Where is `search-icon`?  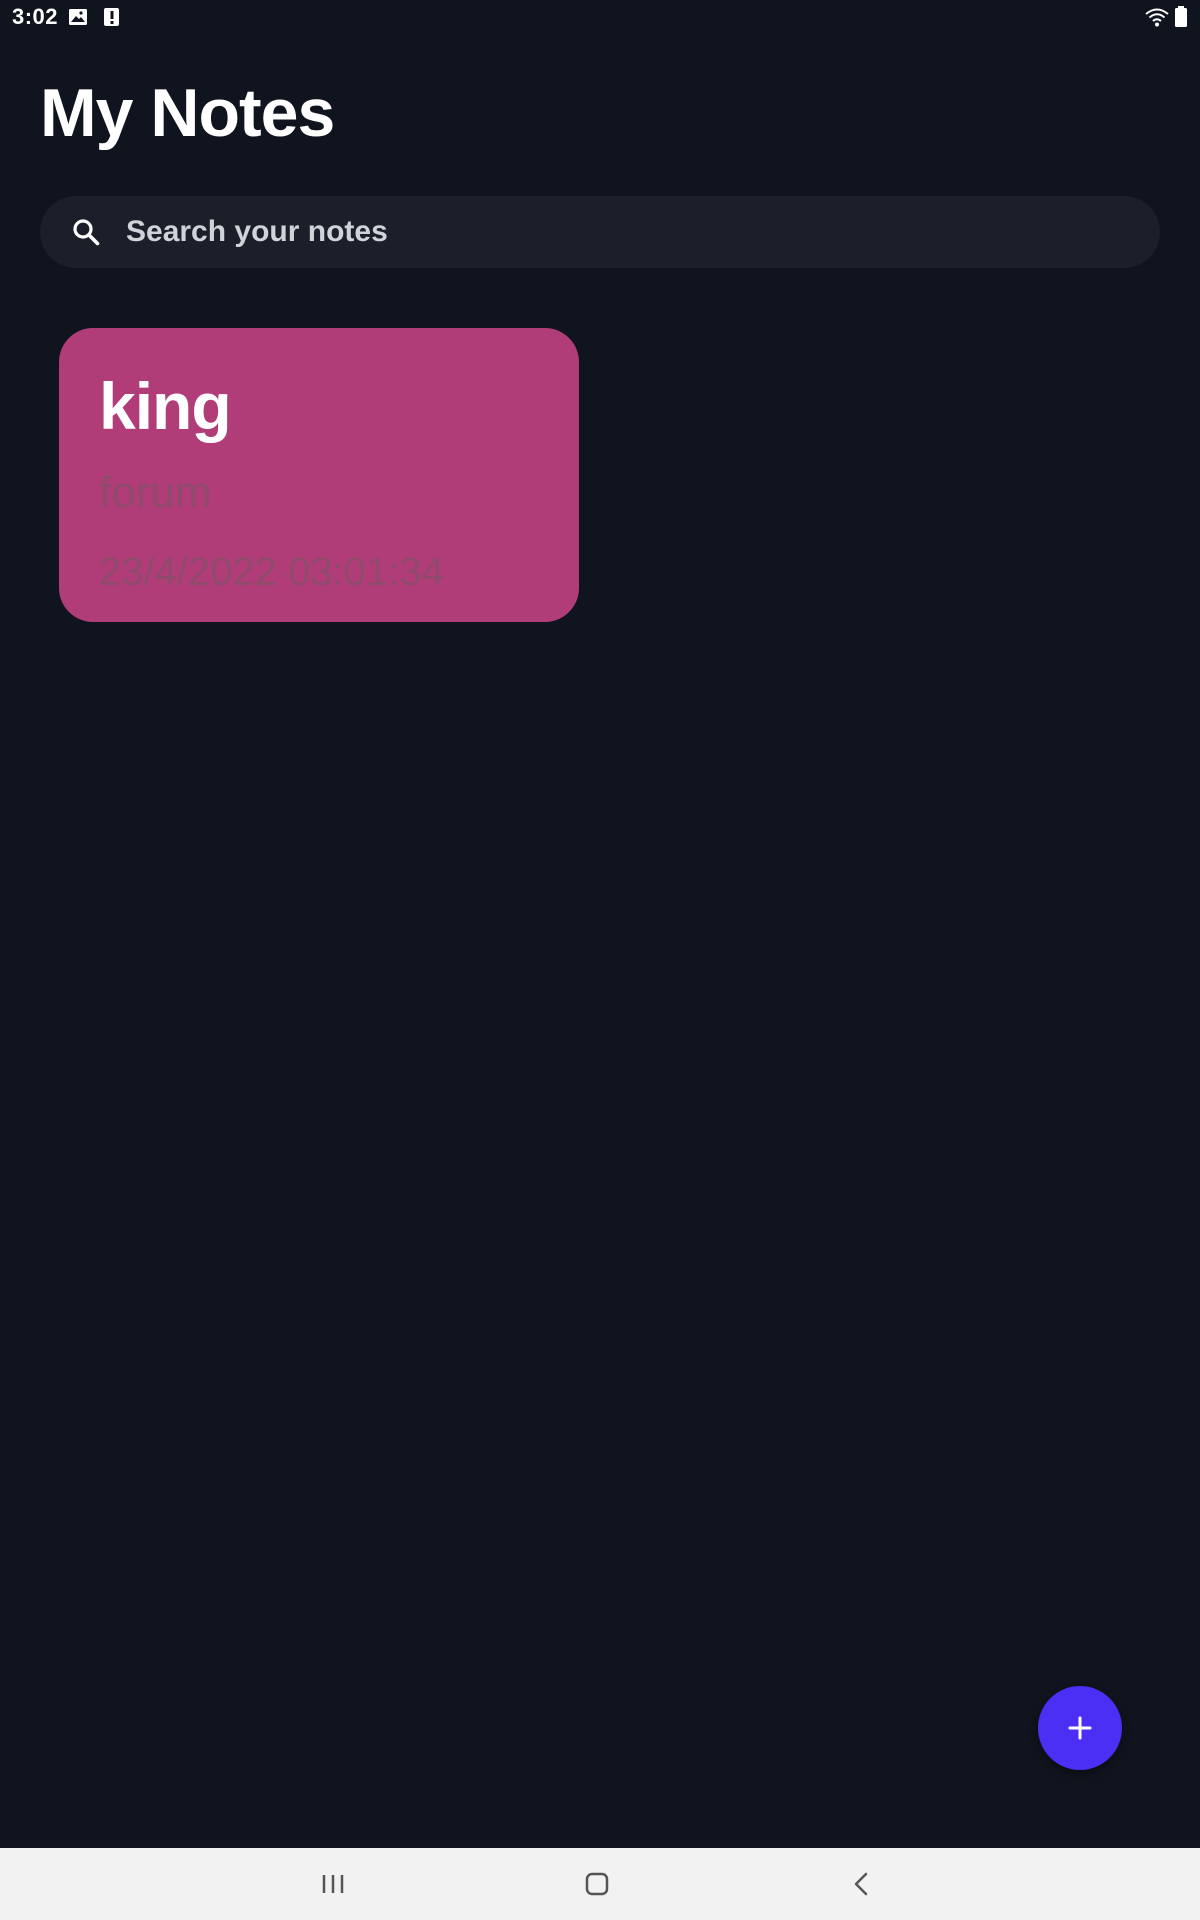
search-icon is located at coordinates (86, 232).